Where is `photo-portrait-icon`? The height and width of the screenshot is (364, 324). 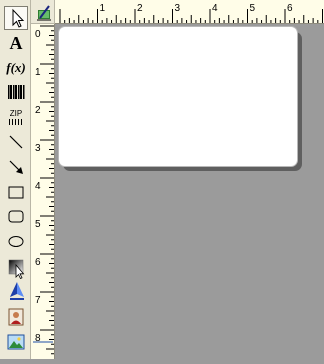 photo-portrait-icon is located at coordinates (16, 317).